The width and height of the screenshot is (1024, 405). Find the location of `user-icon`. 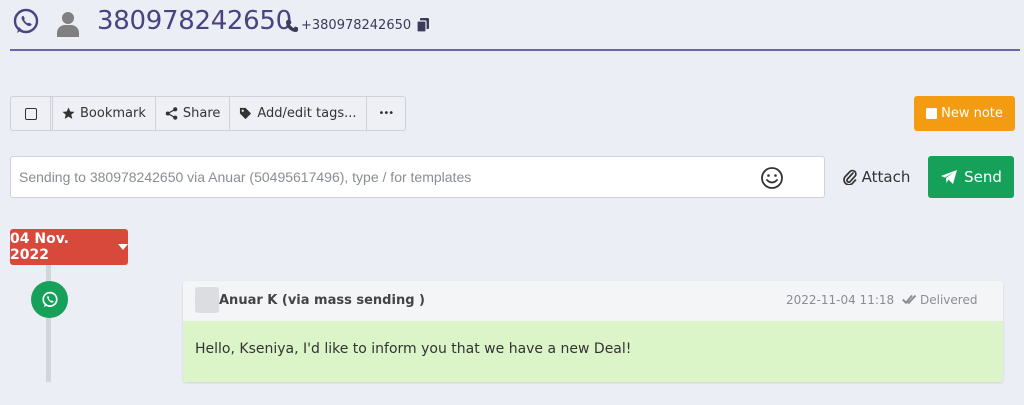

user-icon is located at coordinates (68, 24).